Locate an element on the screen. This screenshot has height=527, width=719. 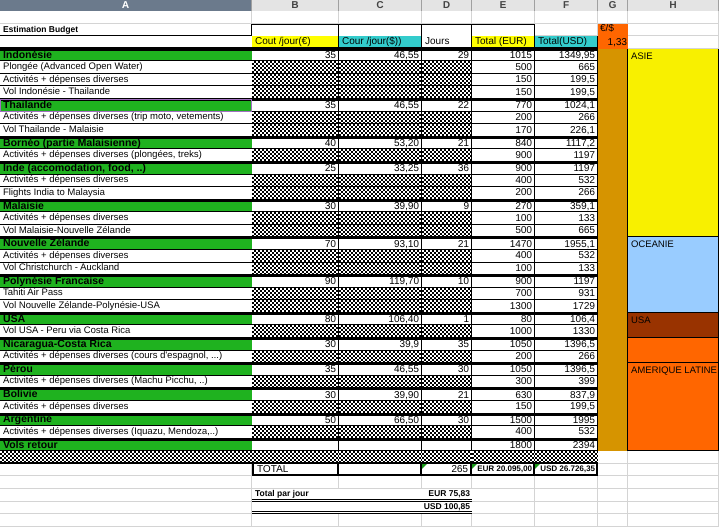
table-cell: 400 is located at coordinates (503, 256).